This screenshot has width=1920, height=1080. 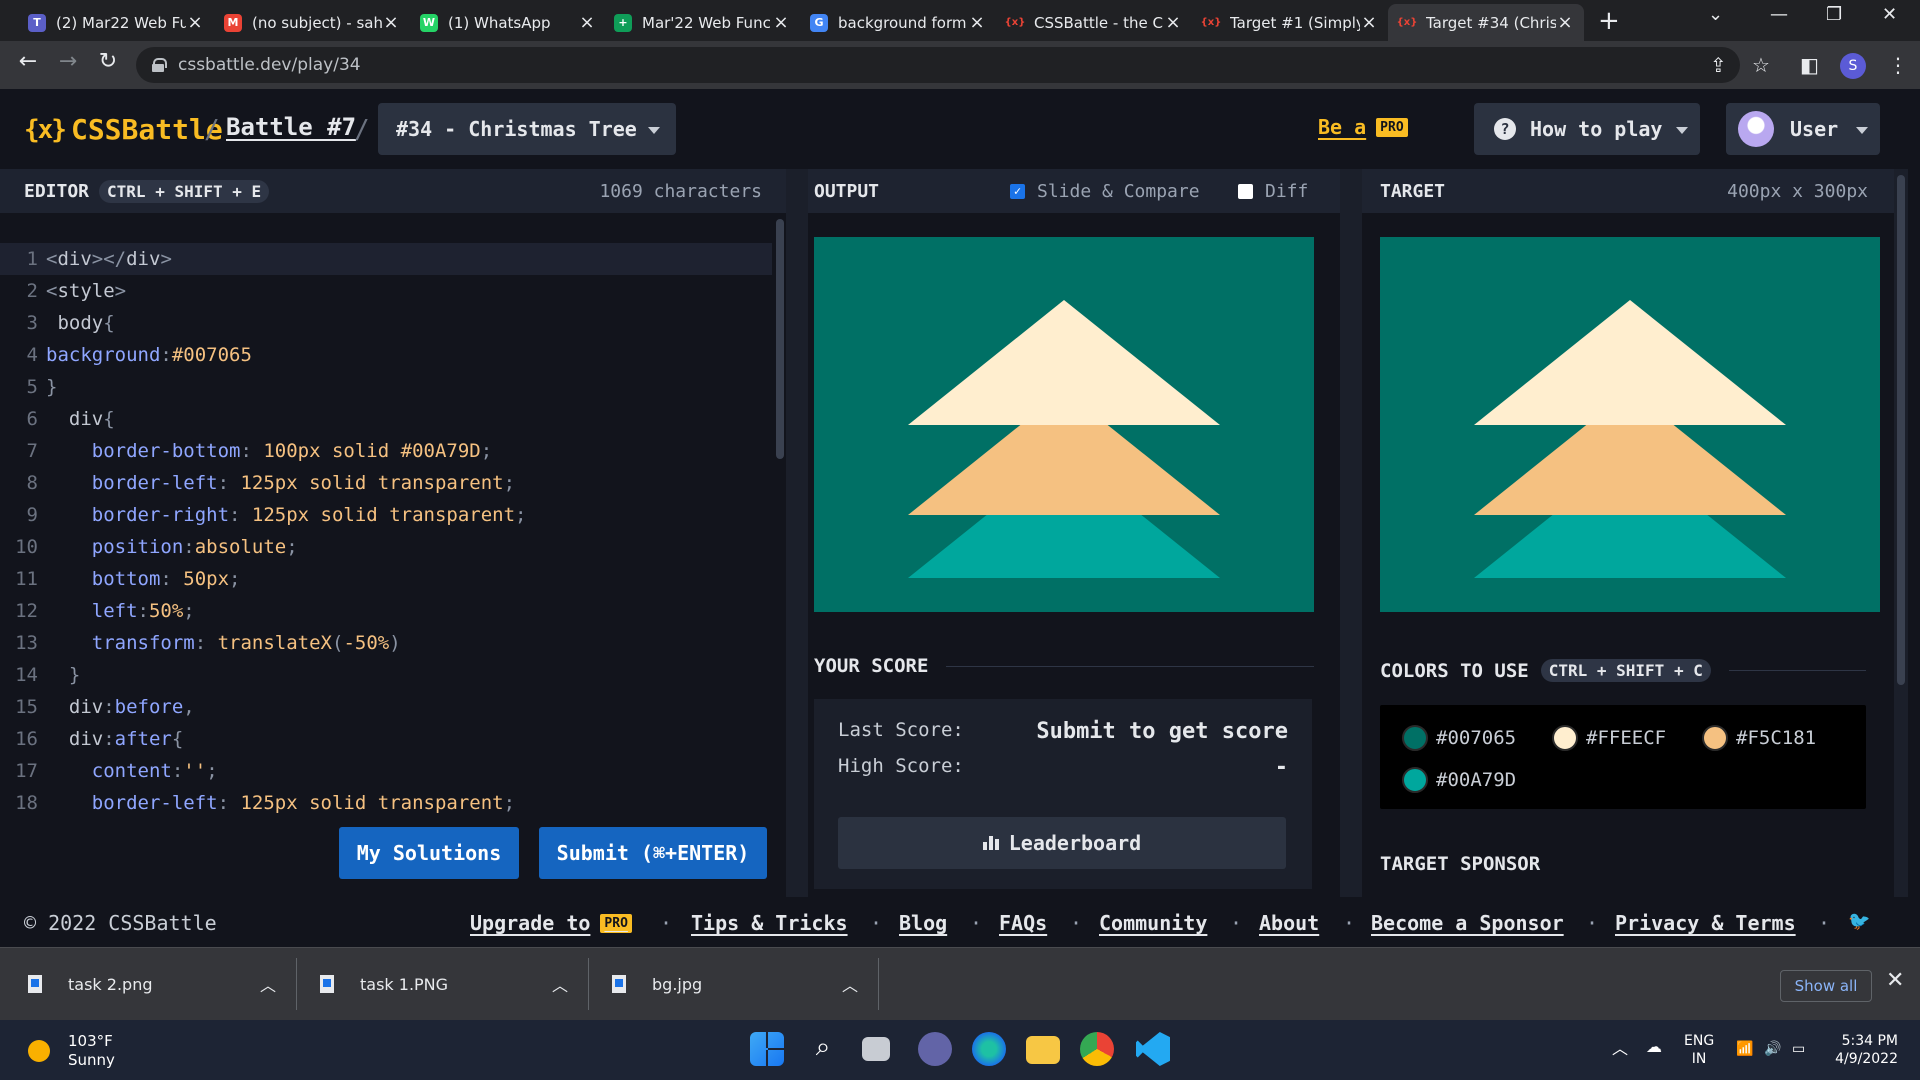 I want to click on new-tab-button: +, so click(x=1609, y=21).